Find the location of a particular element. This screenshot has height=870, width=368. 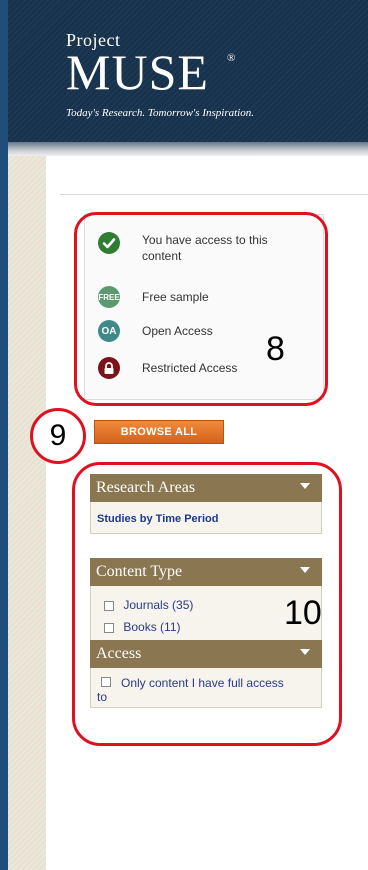

window-frame-left is located at coordinates (4, 435).